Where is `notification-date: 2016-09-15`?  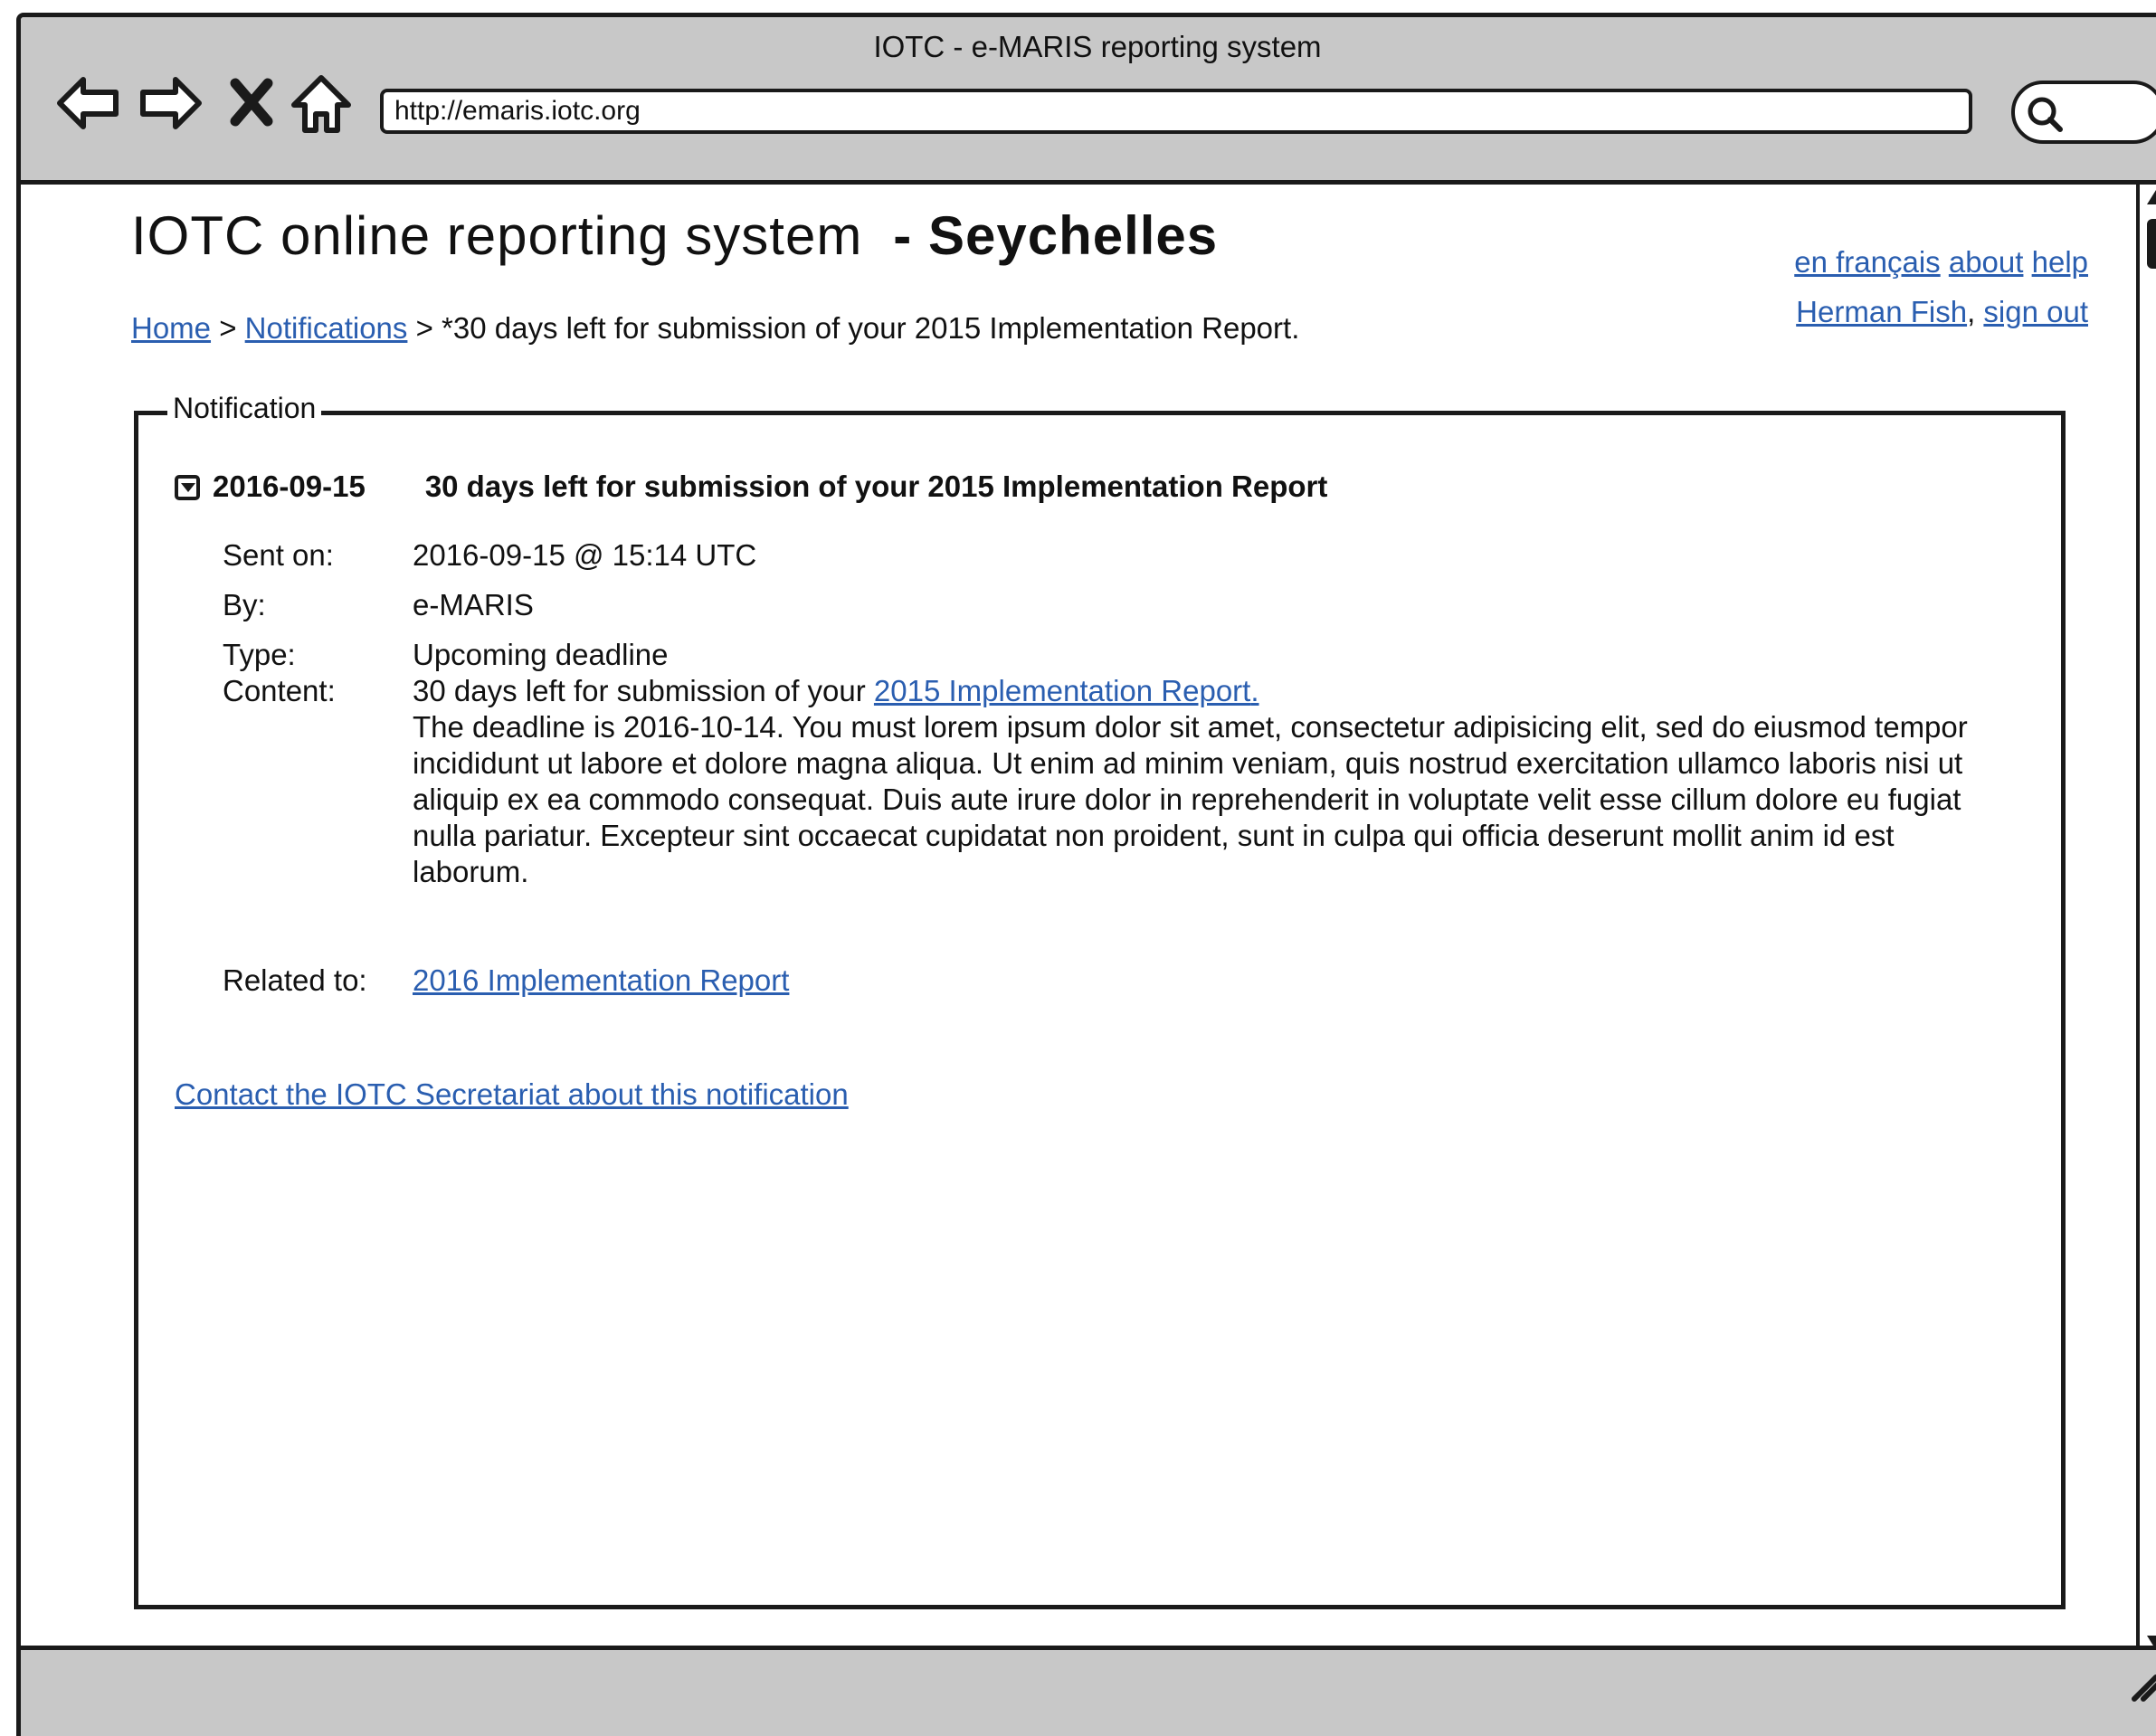 notification-date: 2016-09-15 is located at coordinates (289, 486).